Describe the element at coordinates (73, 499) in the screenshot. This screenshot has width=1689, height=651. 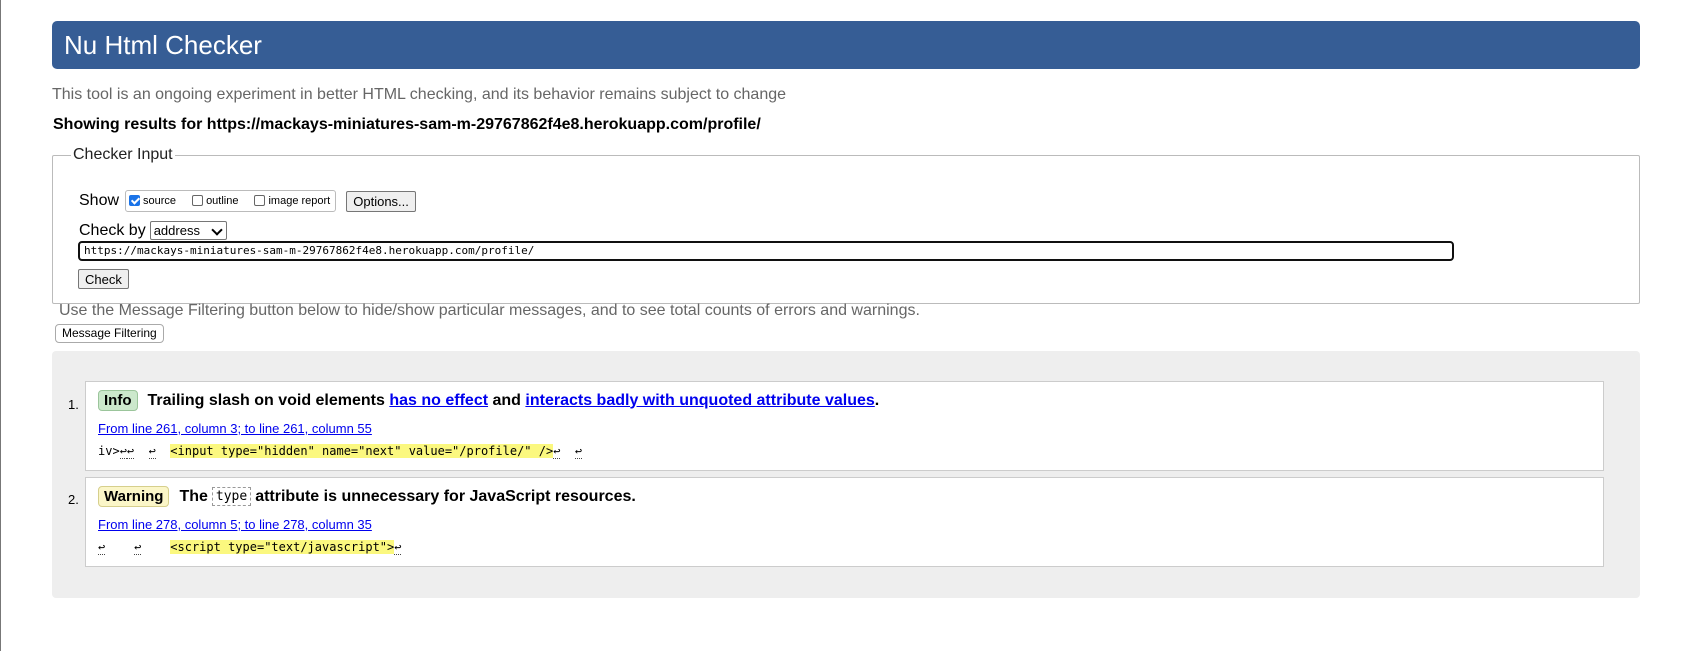
I see `message-number: 2.` at that location.